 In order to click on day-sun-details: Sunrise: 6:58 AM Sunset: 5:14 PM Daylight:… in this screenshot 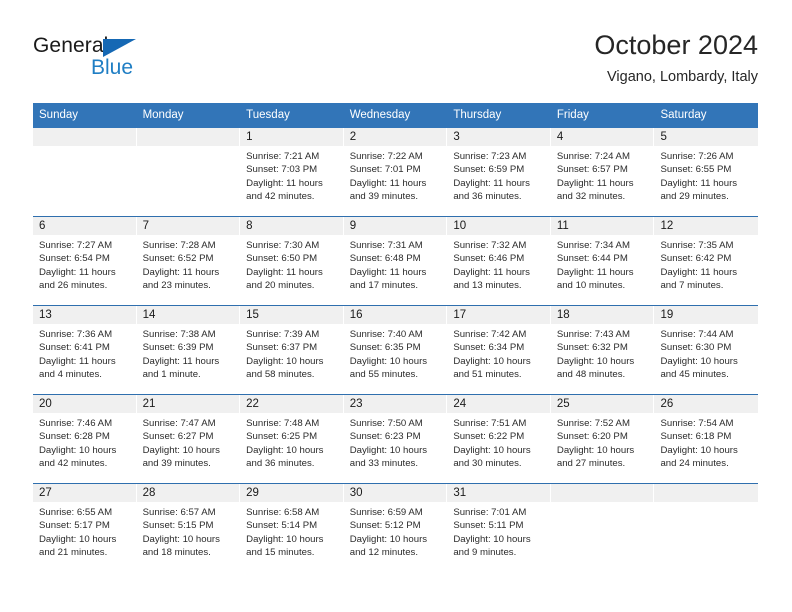, I will do `click(292, 531)`.